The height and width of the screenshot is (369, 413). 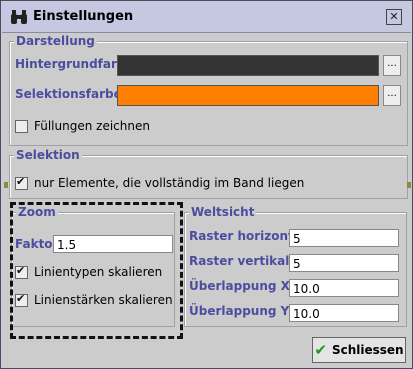 I want to click on close-window-button: ✕, so click(x=394, y=17).